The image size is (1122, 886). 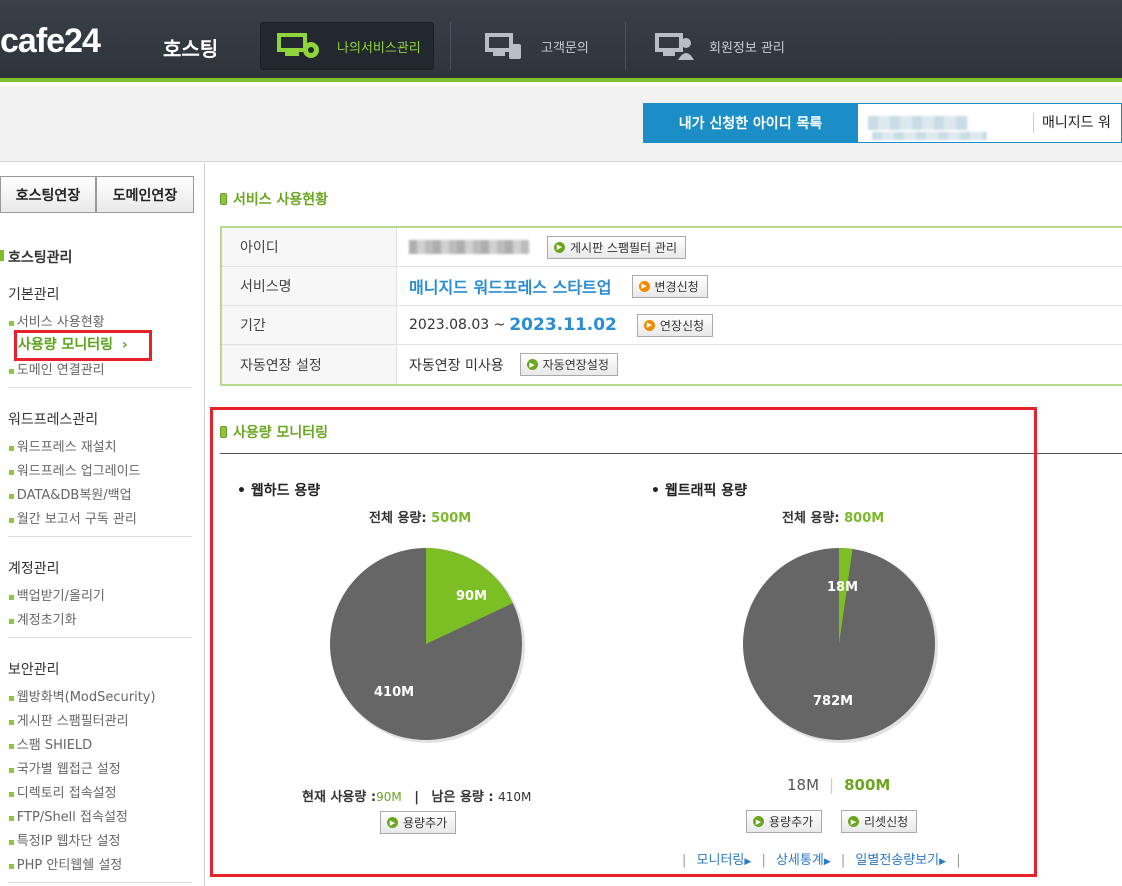 What do you see at coordinates (56, 320) in the screenshot?
I see `sidebar-item-service-status: 서비스 사용현황` at bounding box center [56, 320].